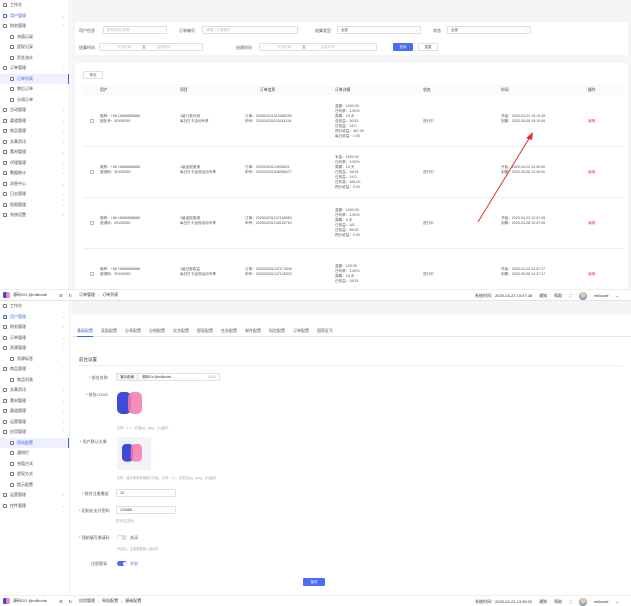  Describe the element at coordinates (34, 485) in the screenshot. I see `sidebar-item: 提示配置` at that location.